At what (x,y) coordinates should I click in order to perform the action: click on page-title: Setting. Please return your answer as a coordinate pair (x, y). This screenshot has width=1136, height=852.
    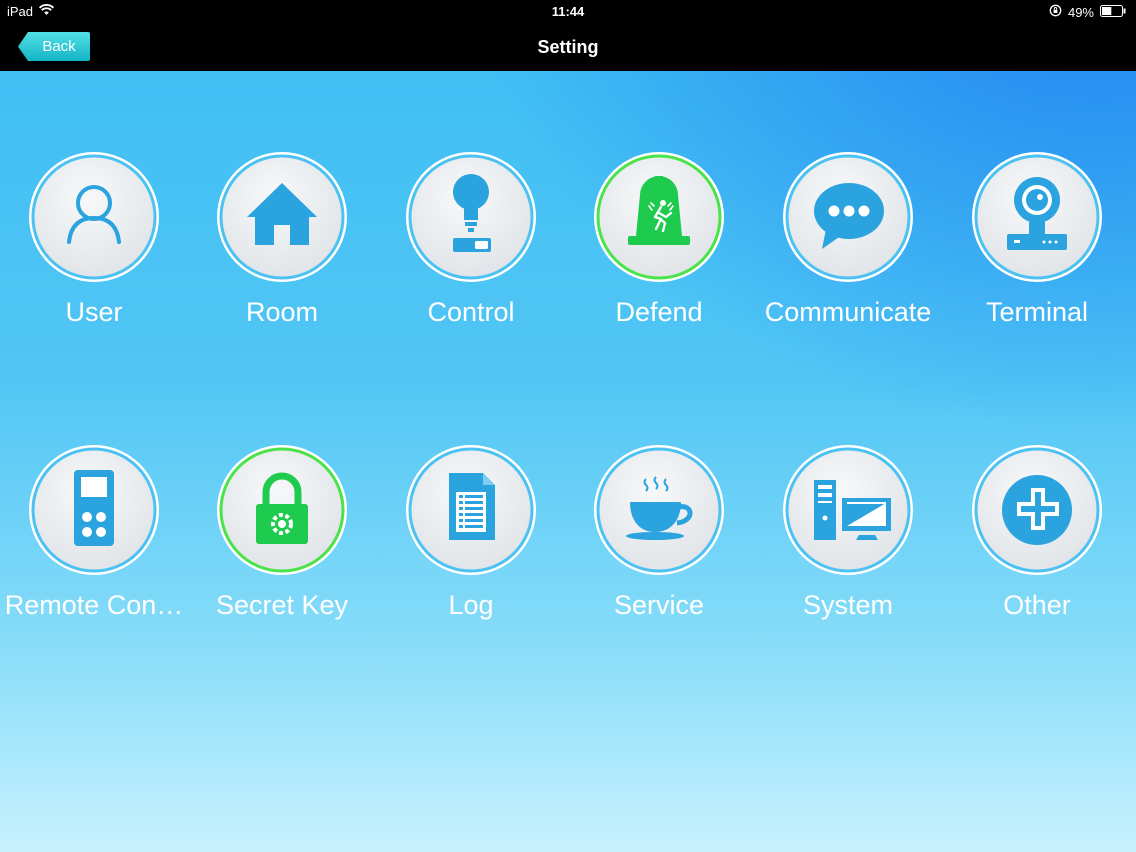
    Looking at the image, I should click on (568, 47).